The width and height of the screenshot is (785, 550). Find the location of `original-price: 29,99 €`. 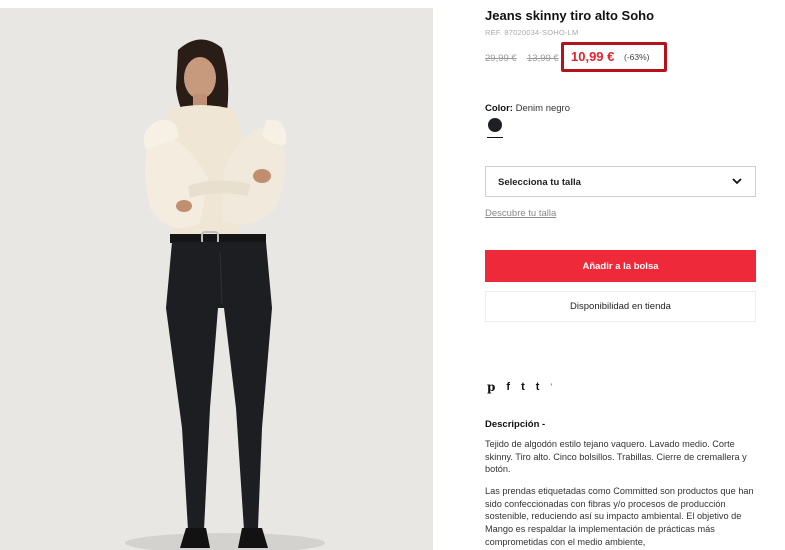

original-price: 29,99 € is located at coordinates (501, 58).